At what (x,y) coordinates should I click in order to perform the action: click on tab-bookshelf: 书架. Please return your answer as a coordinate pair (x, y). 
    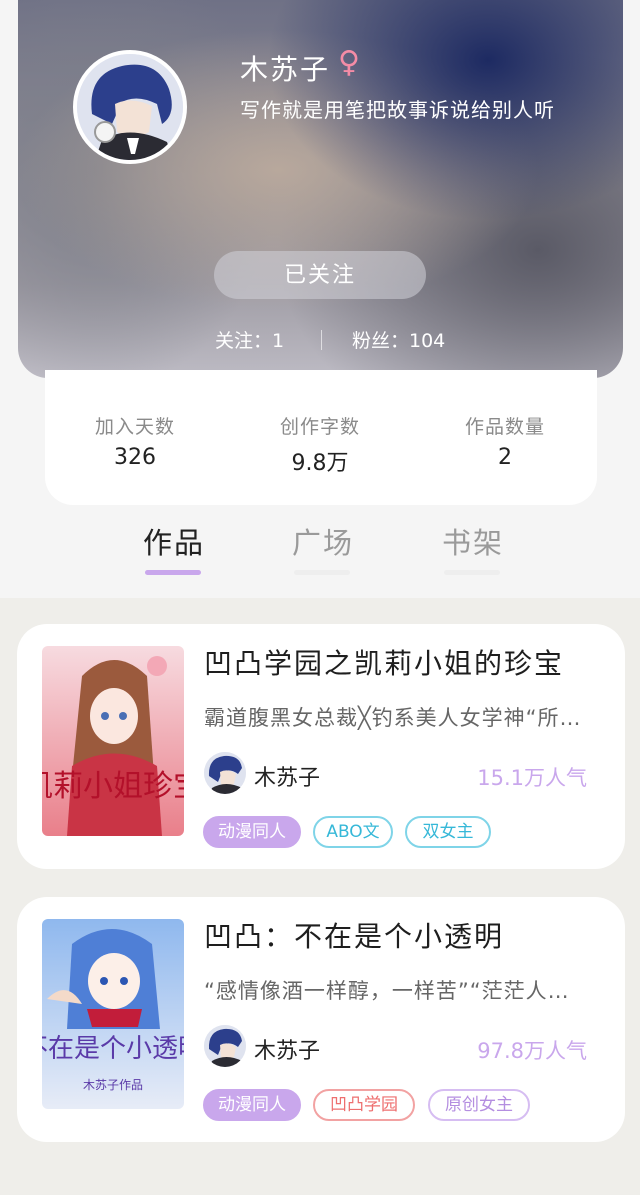
    Looking at the image, I should click on (473, 547).